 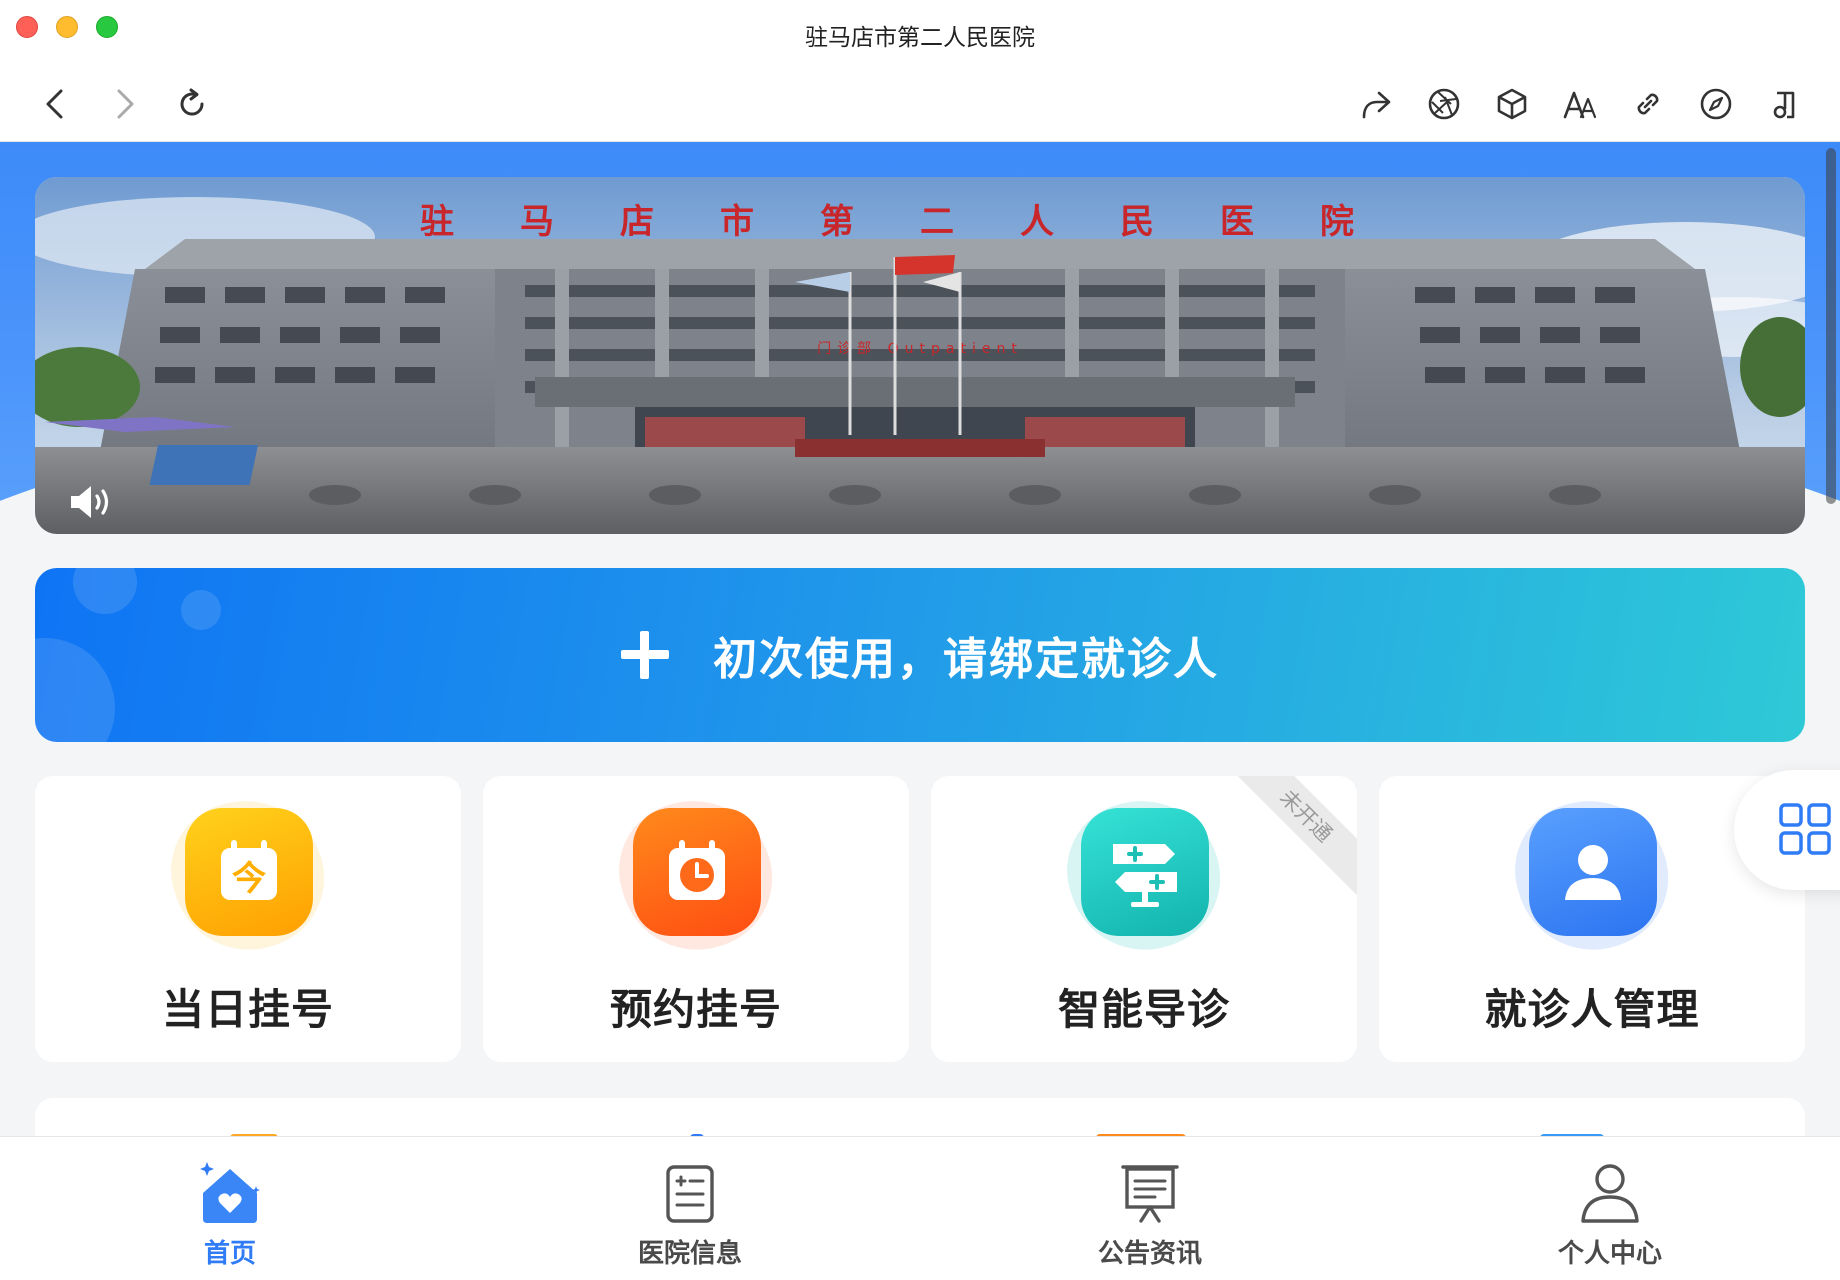 What do you see at coordinates (920, 104) in the screenshot?
I see `browser-toolbar` at bounding box center [920, 104].